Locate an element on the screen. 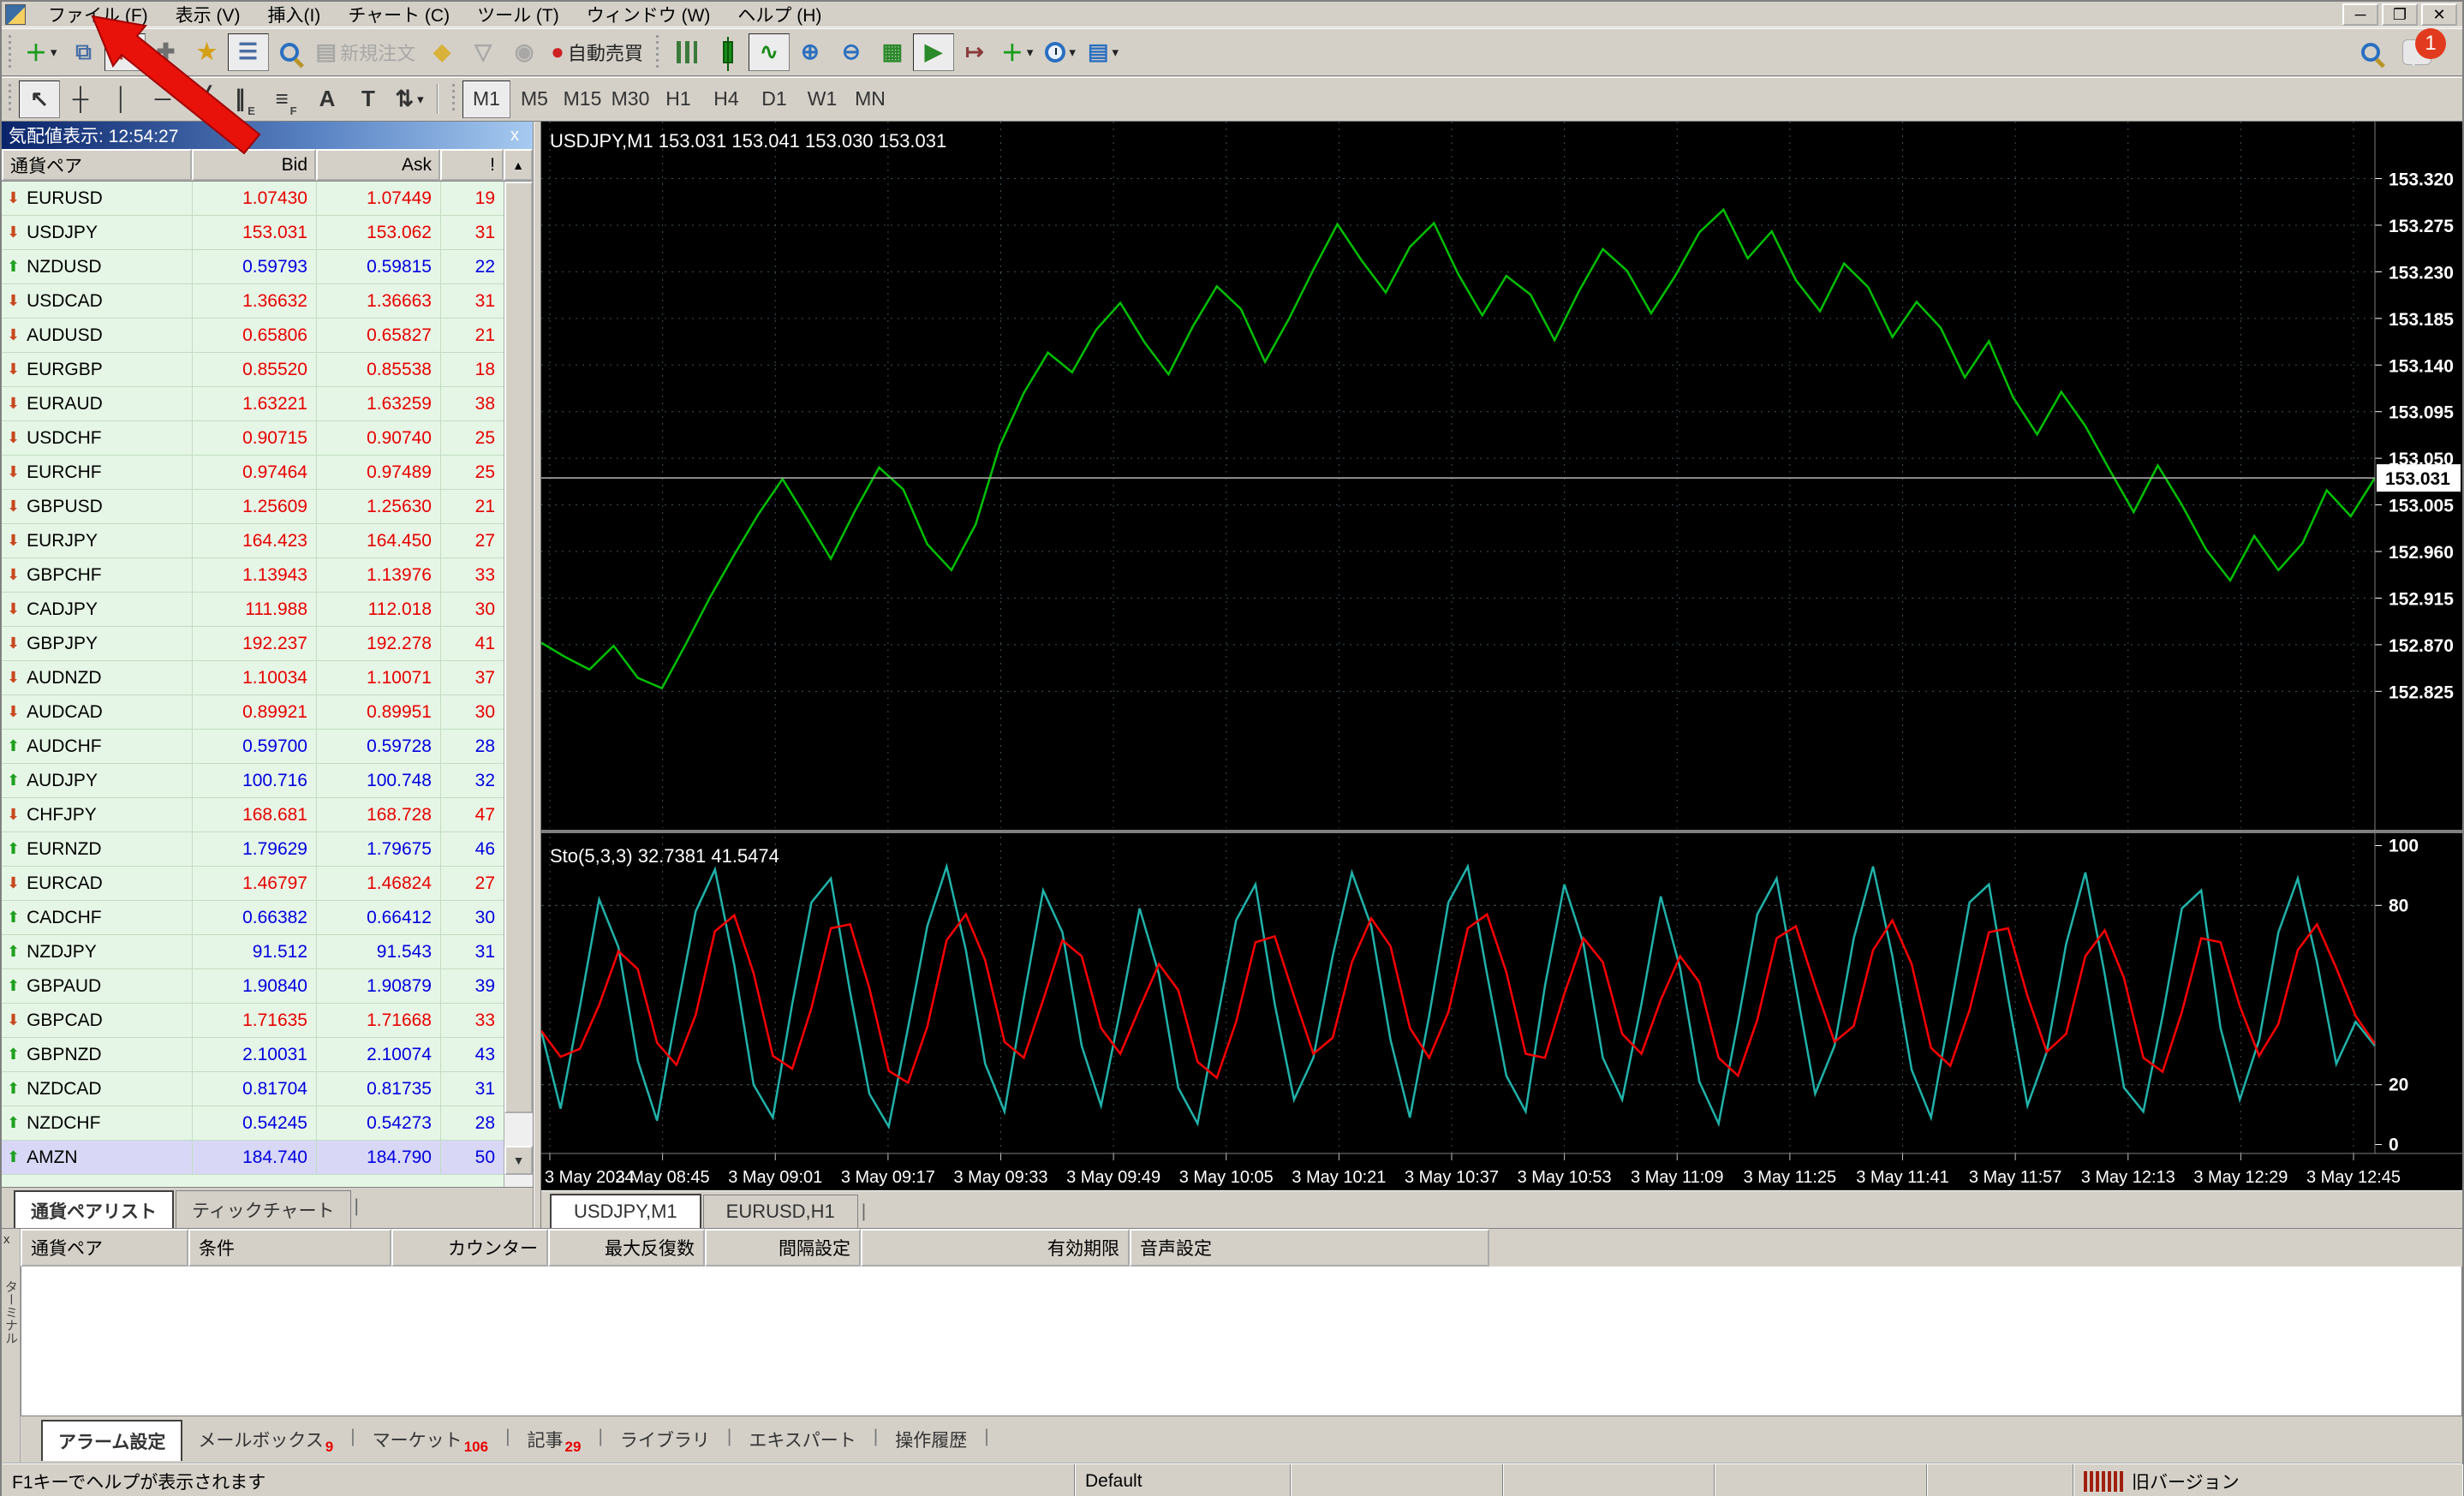  periods-button: ▾ is located at coordinates (1060, 52).